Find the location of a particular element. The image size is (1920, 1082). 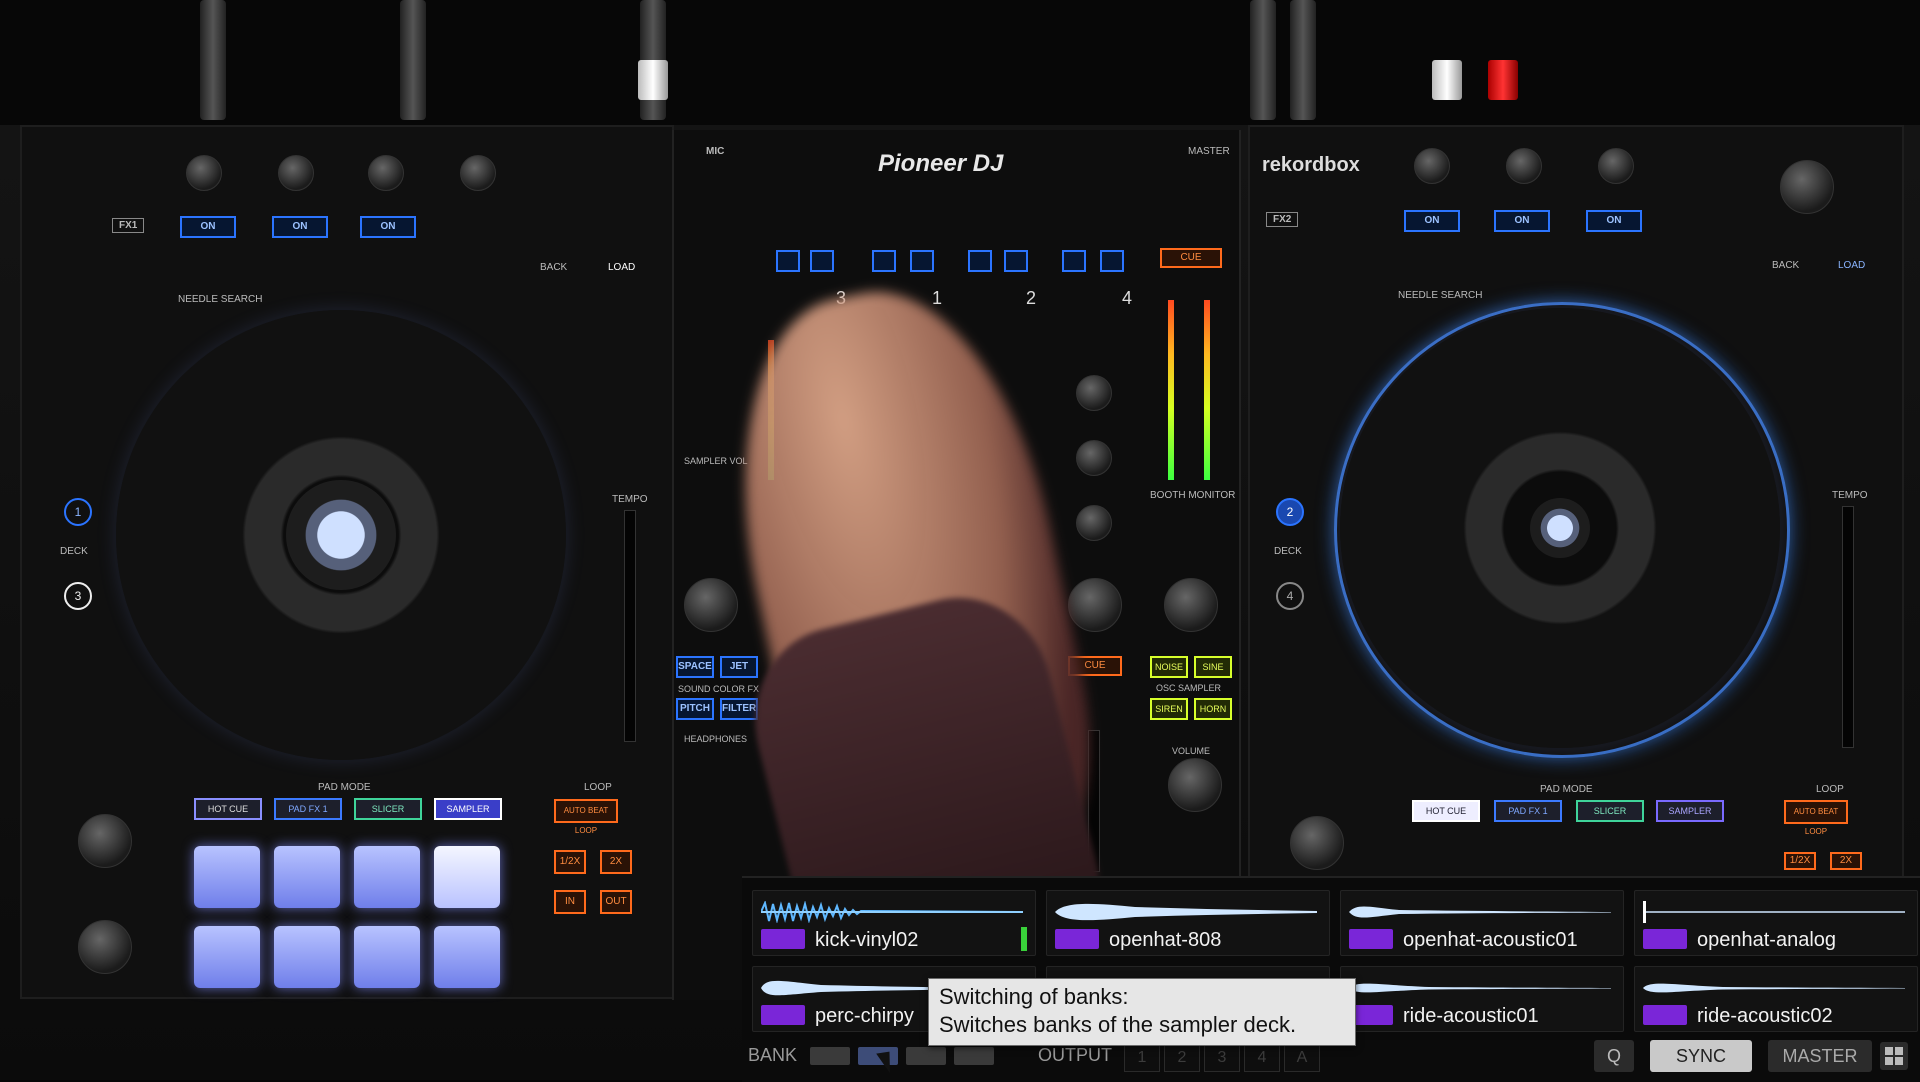

master-button: MASTER is located at coordinates (1820, 1056).